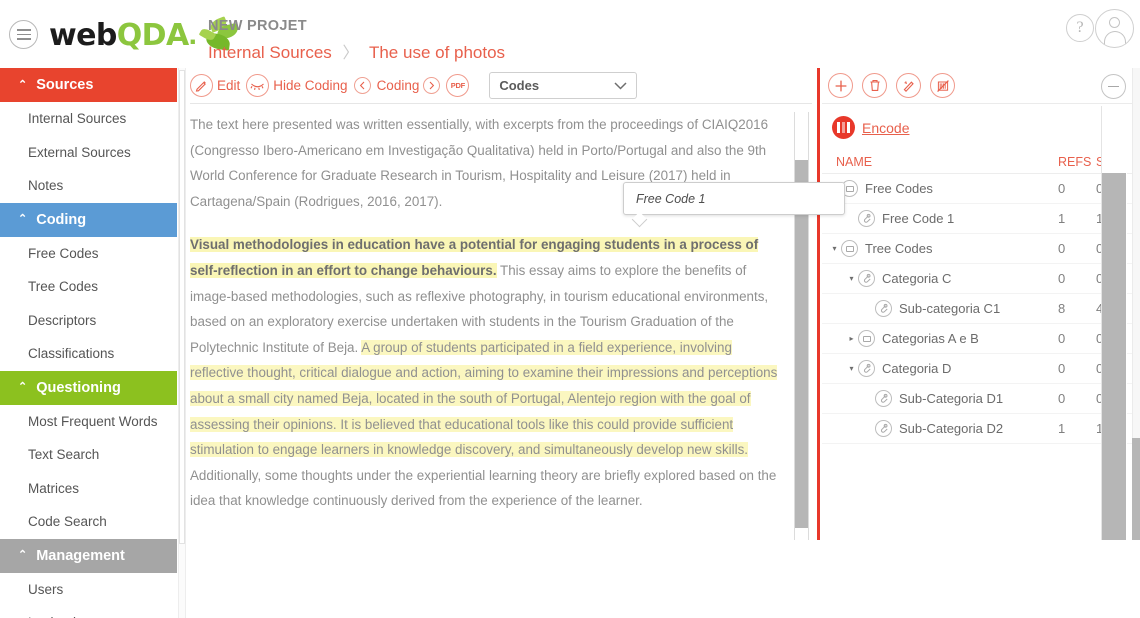  What do you see at coordinates (951, 428) in the screenshot?
I see `tree-node-label: Sub-Categoria D2` at bounding box center [951, 428].